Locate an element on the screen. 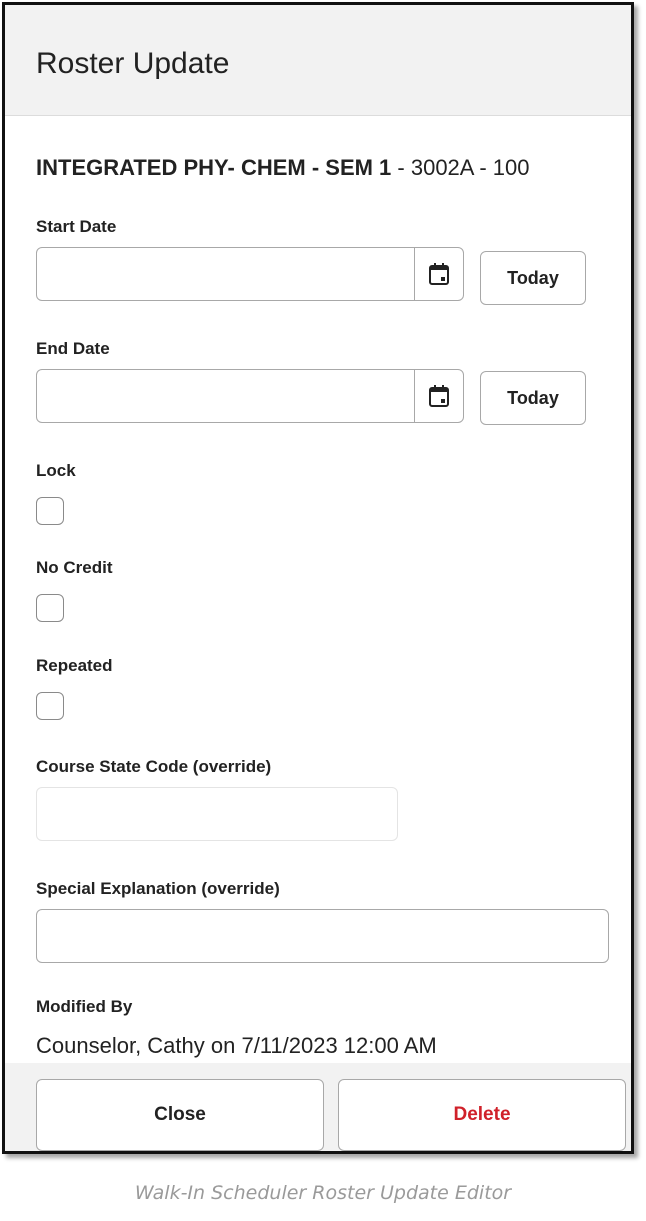 The image size is (646, 1221). dialog-header: Roster Update is located at coordinates (318, 60).